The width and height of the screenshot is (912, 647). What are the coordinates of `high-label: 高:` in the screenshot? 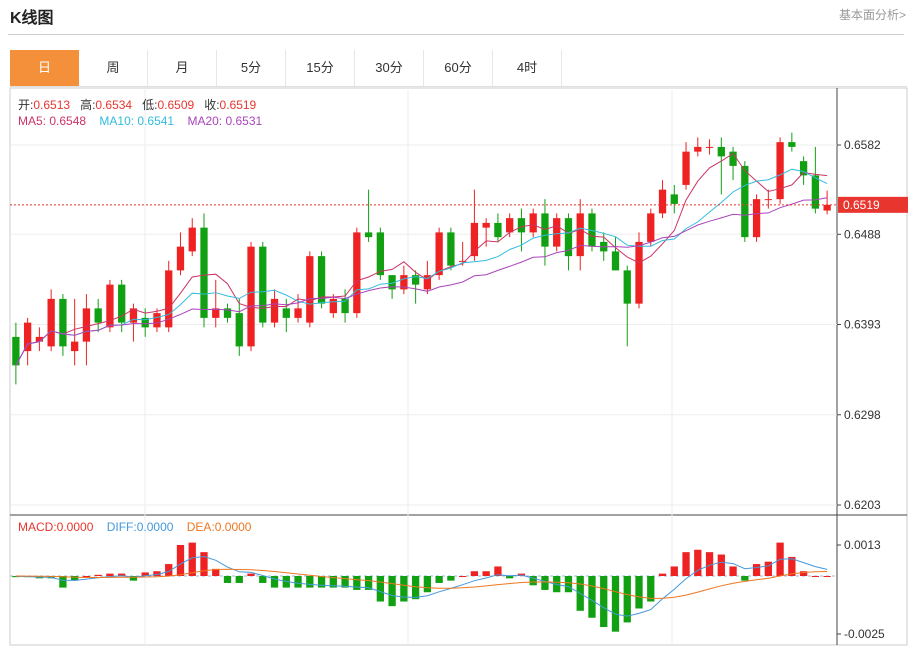 It's located at (88, 105).